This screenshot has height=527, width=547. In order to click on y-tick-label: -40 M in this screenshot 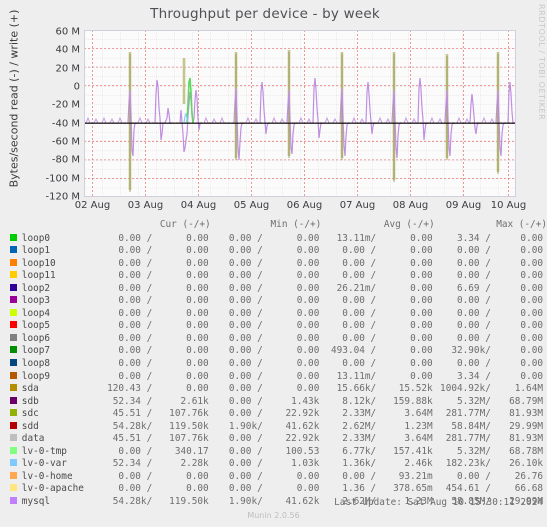, I will do `click(65, 124)`.